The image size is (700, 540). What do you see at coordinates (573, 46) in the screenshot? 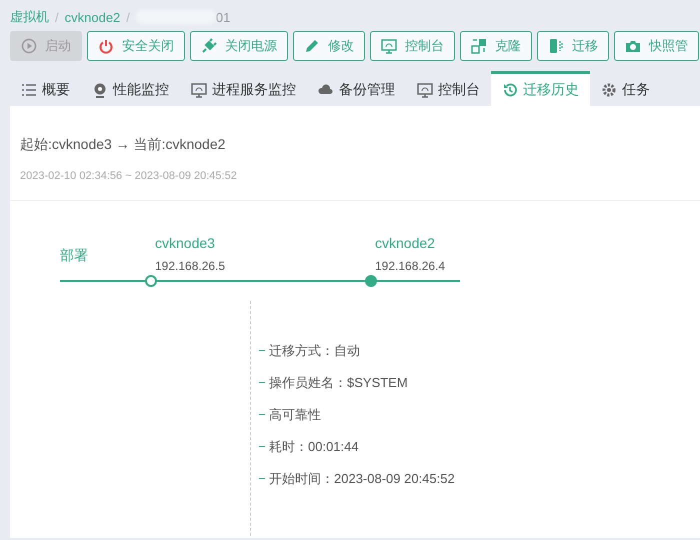
I see `toolbar-button: 迁移` at bounding box center [573, 46].